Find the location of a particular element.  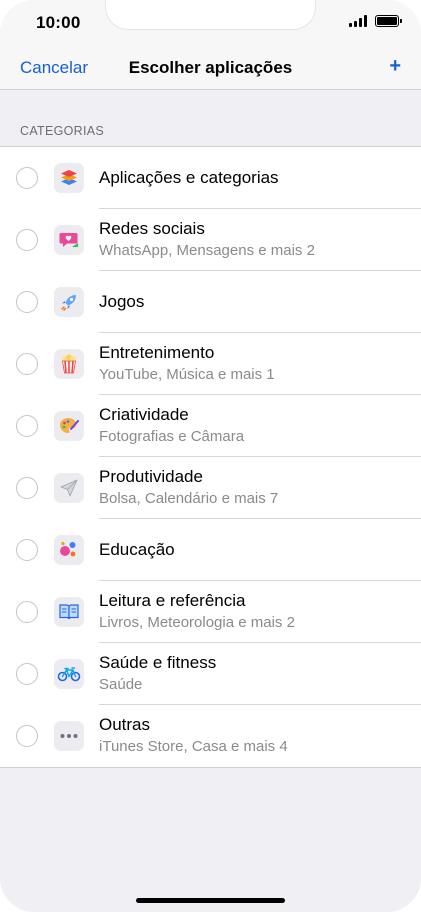

category-row-entertainment: Entretenimento YouTube, Música e mais 1 is located at coordinates (210, 364).